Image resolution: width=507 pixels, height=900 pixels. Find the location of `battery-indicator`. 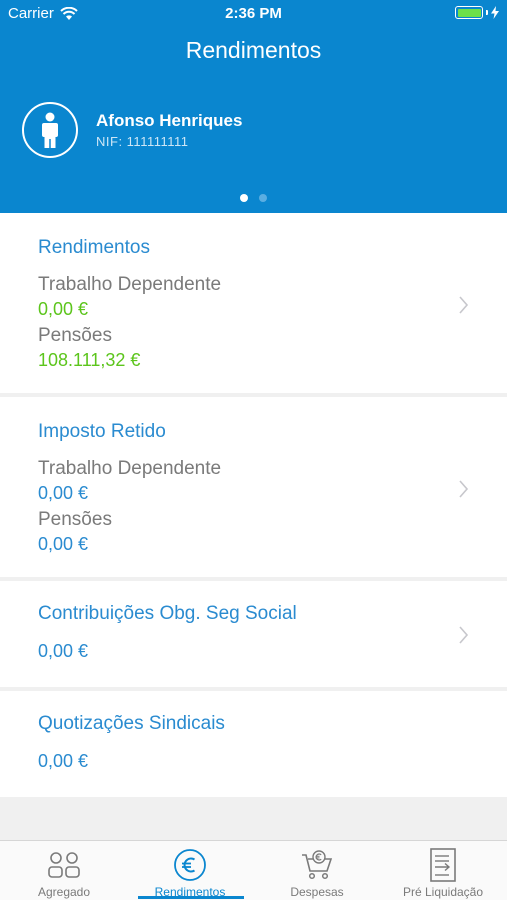

battery-indicator is located at coordinates (477, 12).